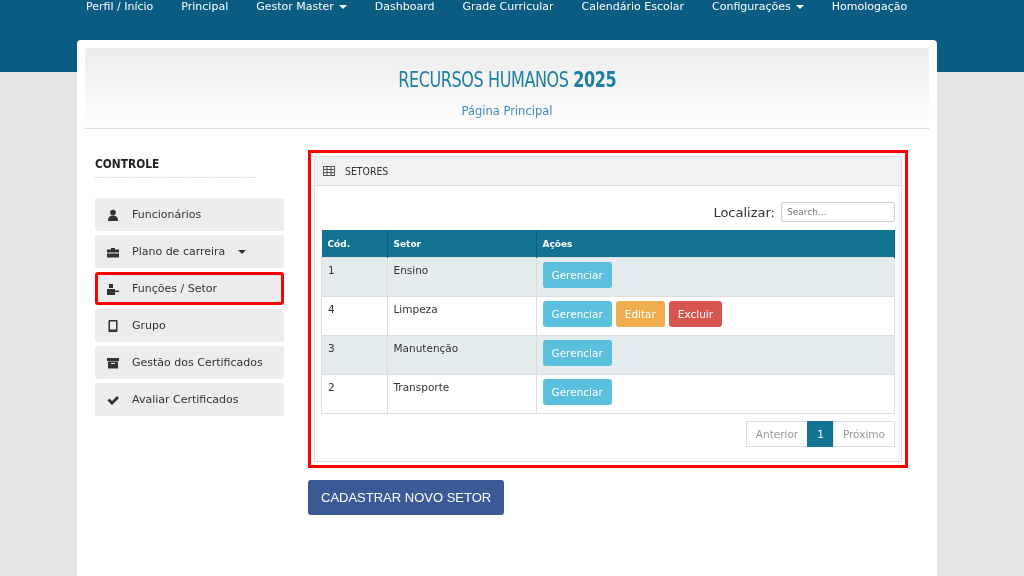 The image size is (1024, 576). Describe the element at coordinates (461, 277) in the screenshot. I see `table-cell: Ensino` at that location.